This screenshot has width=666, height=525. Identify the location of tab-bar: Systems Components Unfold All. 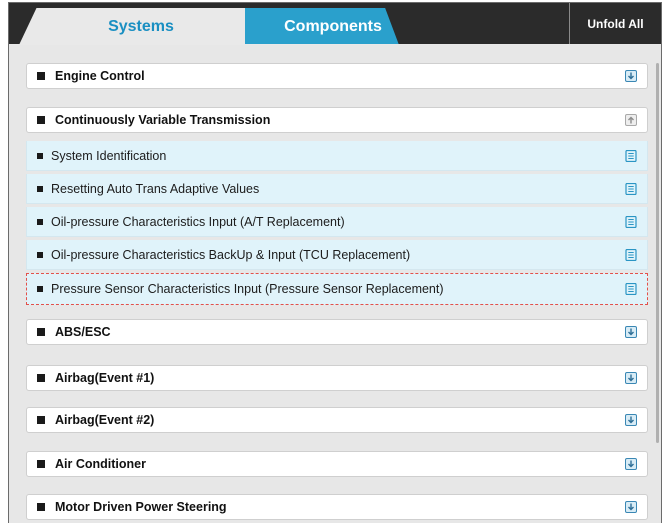
(335, 24).